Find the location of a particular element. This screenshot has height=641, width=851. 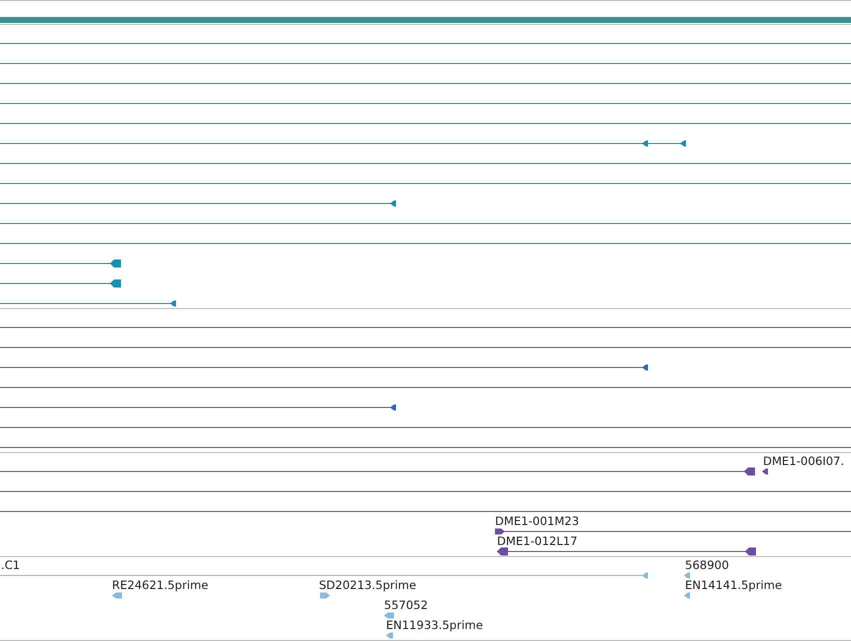

feature-label: .C1 is located at coordinates (10, 565).